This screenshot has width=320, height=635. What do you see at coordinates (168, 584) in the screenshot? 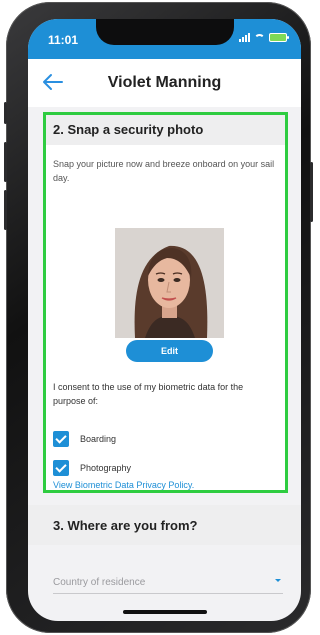
I see `country-of-residence-select: Country of residence` at bounding box center [168, 584].